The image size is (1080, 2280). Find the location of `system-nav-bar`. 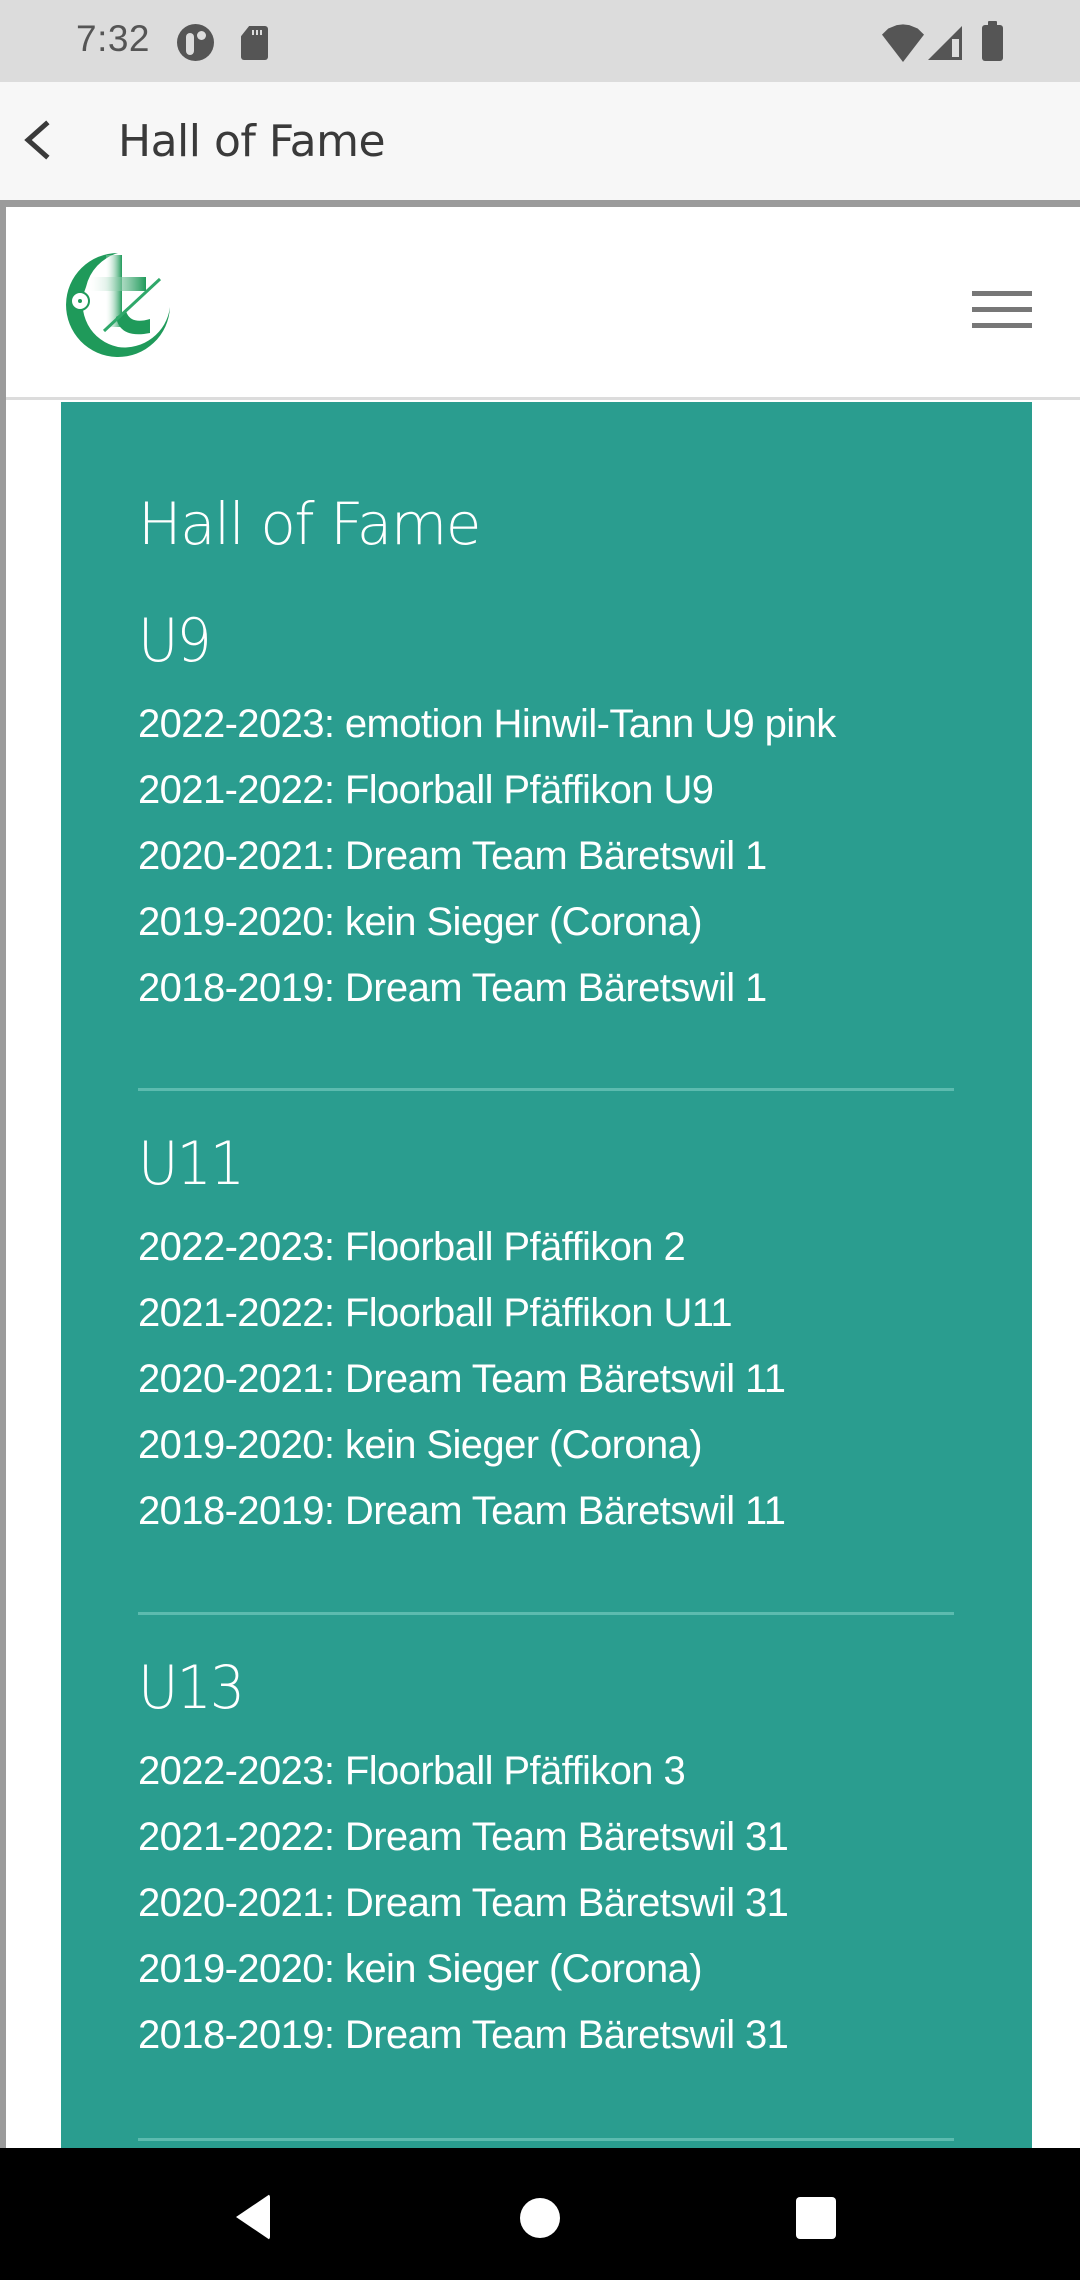

system-nav-bar is located at coordinates (540, 2214).